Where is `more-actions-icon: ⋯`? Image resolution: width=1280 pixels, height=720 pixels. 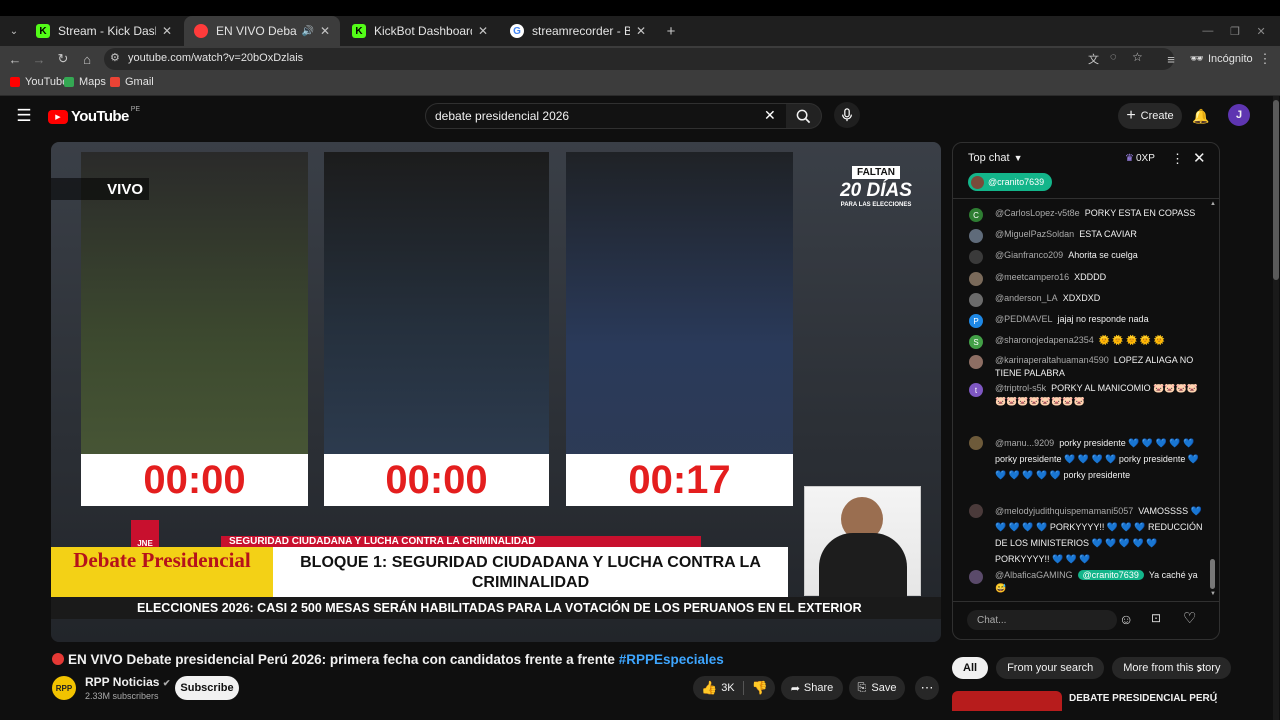 more-actions-icon: ⋯ is located at coordinates (927, 688).